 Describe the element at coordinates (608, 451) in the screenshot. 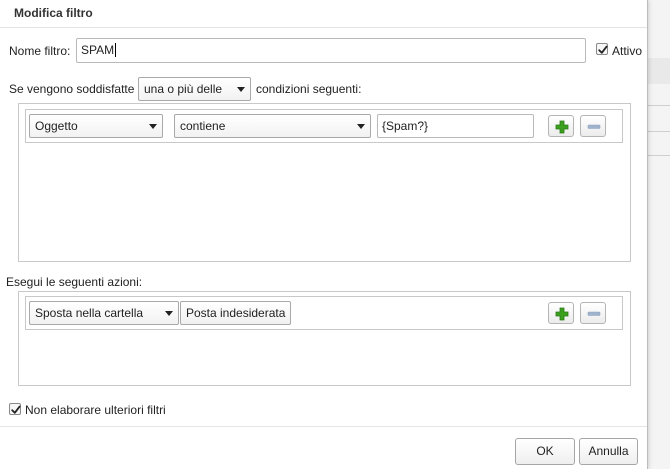

I see `cancel-button: Annulla` at that location.